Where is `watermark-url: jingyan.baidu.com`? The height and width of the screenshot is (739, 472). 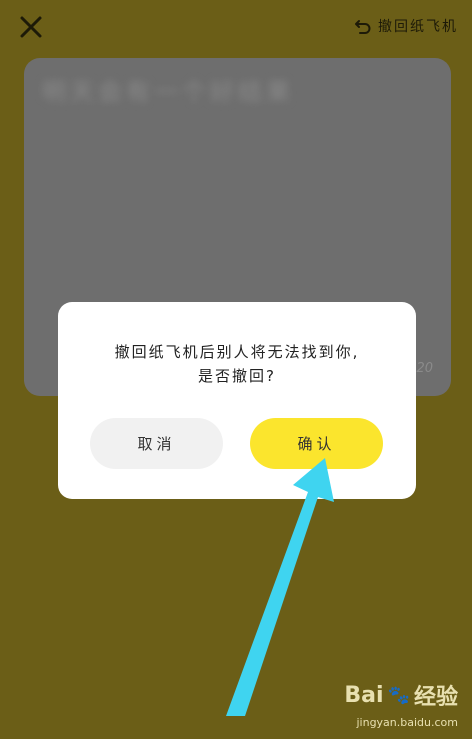 watermark-url: jingyan.baidu.com is located at coordinates (407, 722).